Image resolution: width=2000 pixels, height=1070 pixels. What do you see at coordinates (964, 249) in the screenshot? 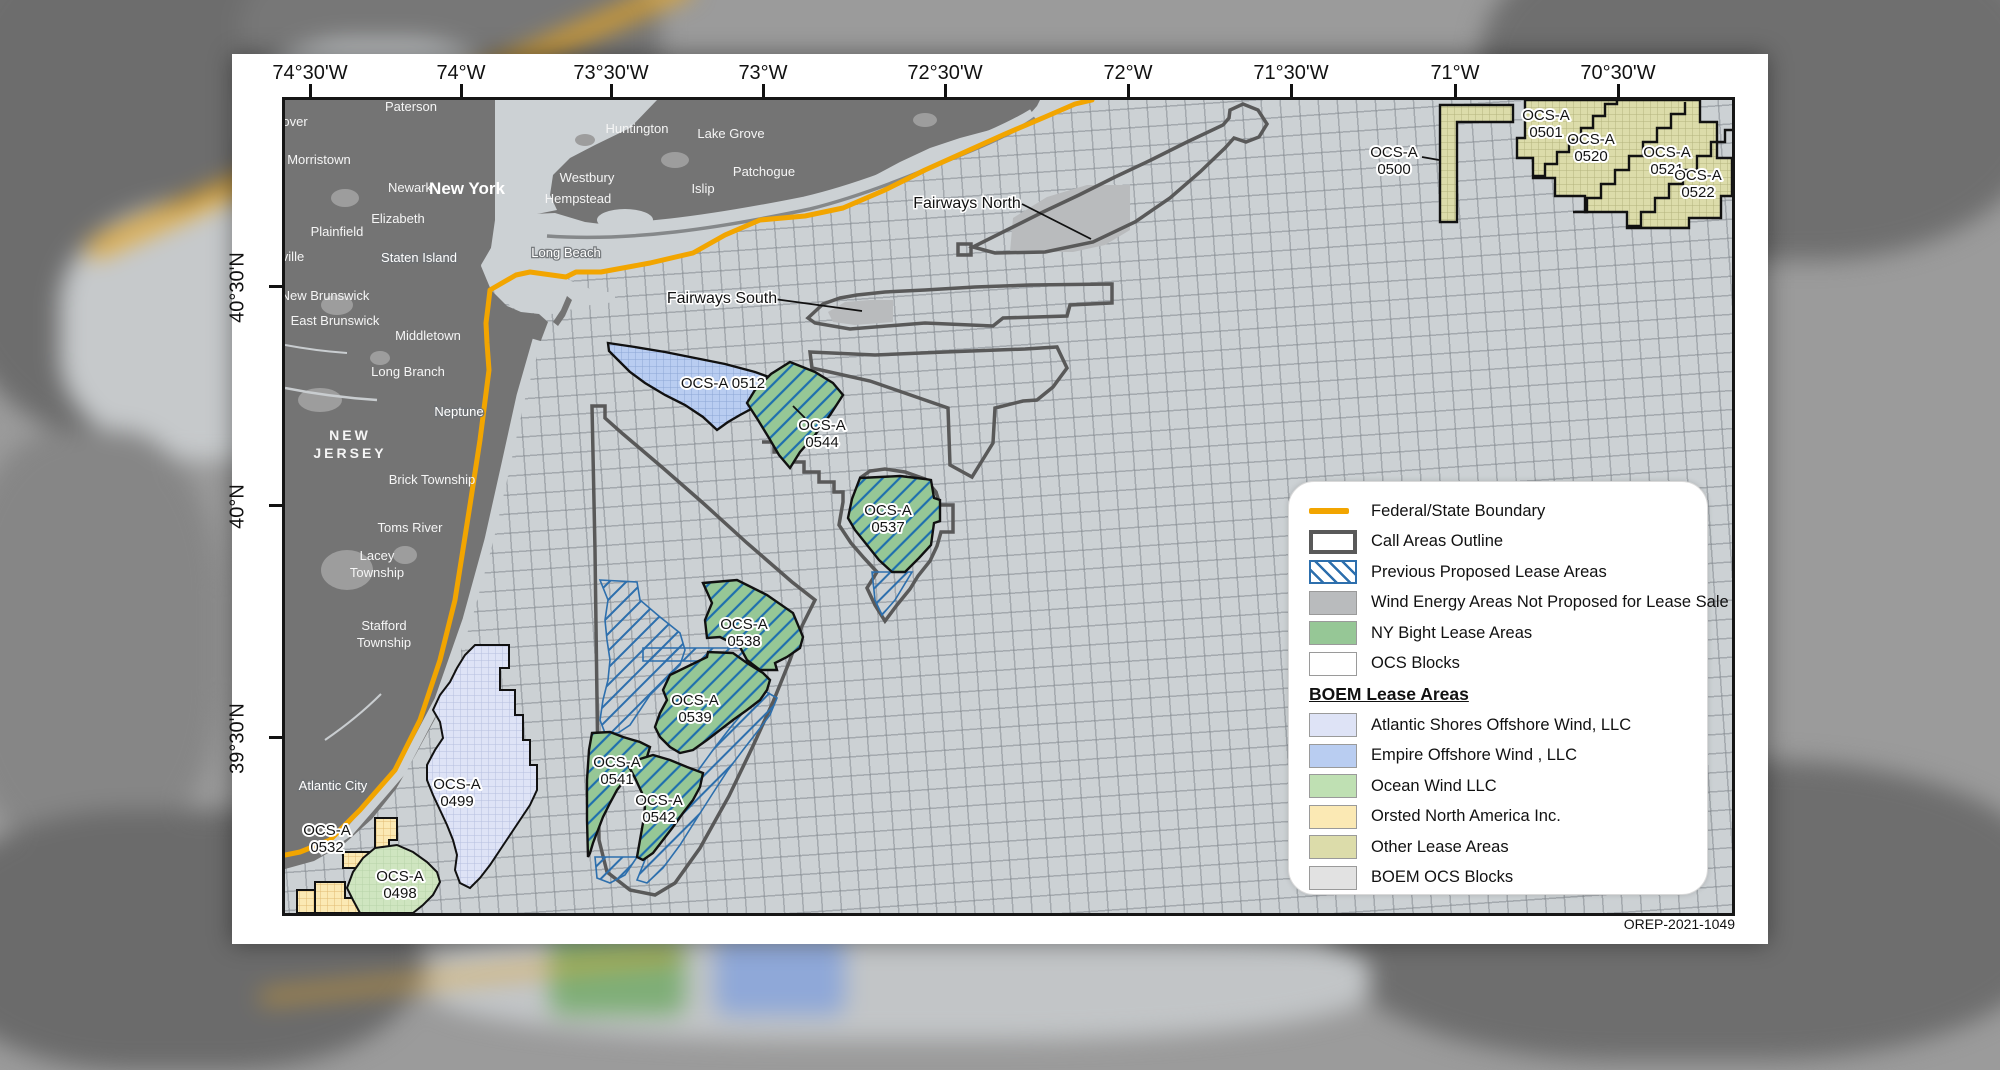
I see `call-fairways-north-tip` at bounding box center [964, 249].